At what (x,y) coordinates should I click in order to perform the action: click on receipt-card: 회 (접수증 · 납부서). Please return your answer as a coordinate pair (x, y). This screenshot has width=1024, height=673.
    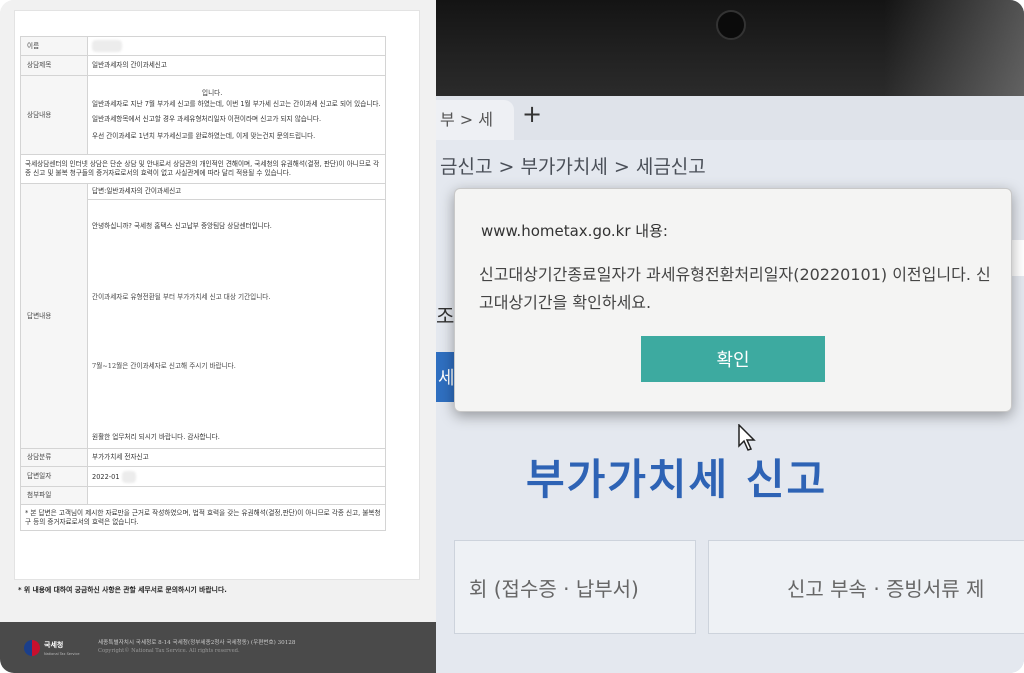
    Looking at the image, I should click on (575, 587).